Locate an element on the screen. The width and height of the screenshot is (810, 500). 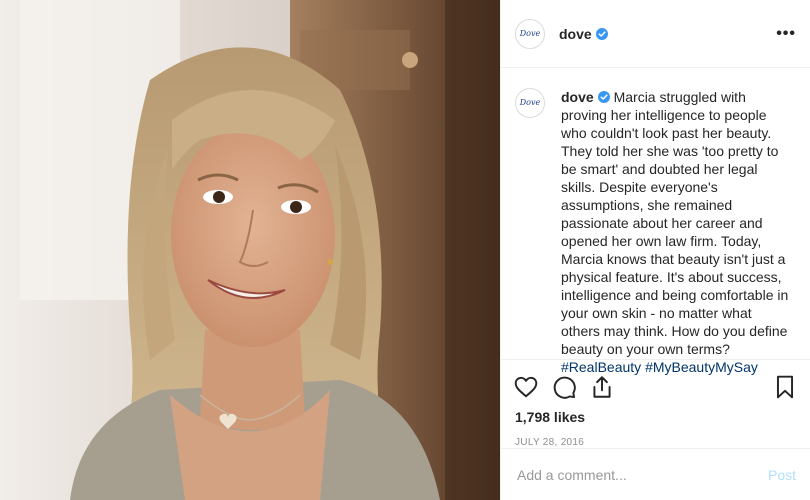
likes-count: 1,798 likes is located at coordinates (655, 415).